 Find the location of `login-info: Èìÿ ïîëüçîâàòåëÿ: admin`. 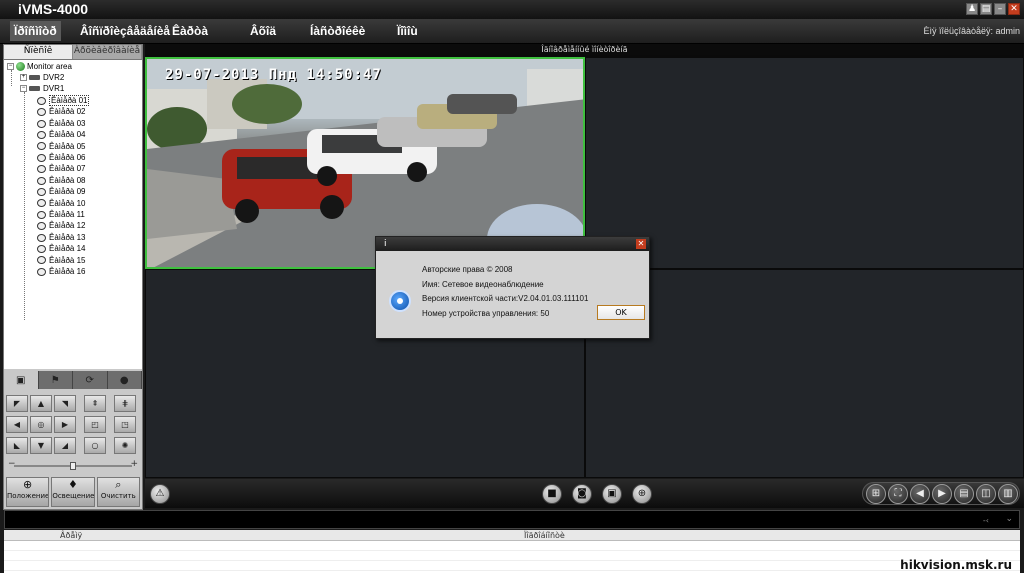

login-info: Èìÿ ïîëüçîâàòåëÿ: admin is located at coordinates (971, 31).